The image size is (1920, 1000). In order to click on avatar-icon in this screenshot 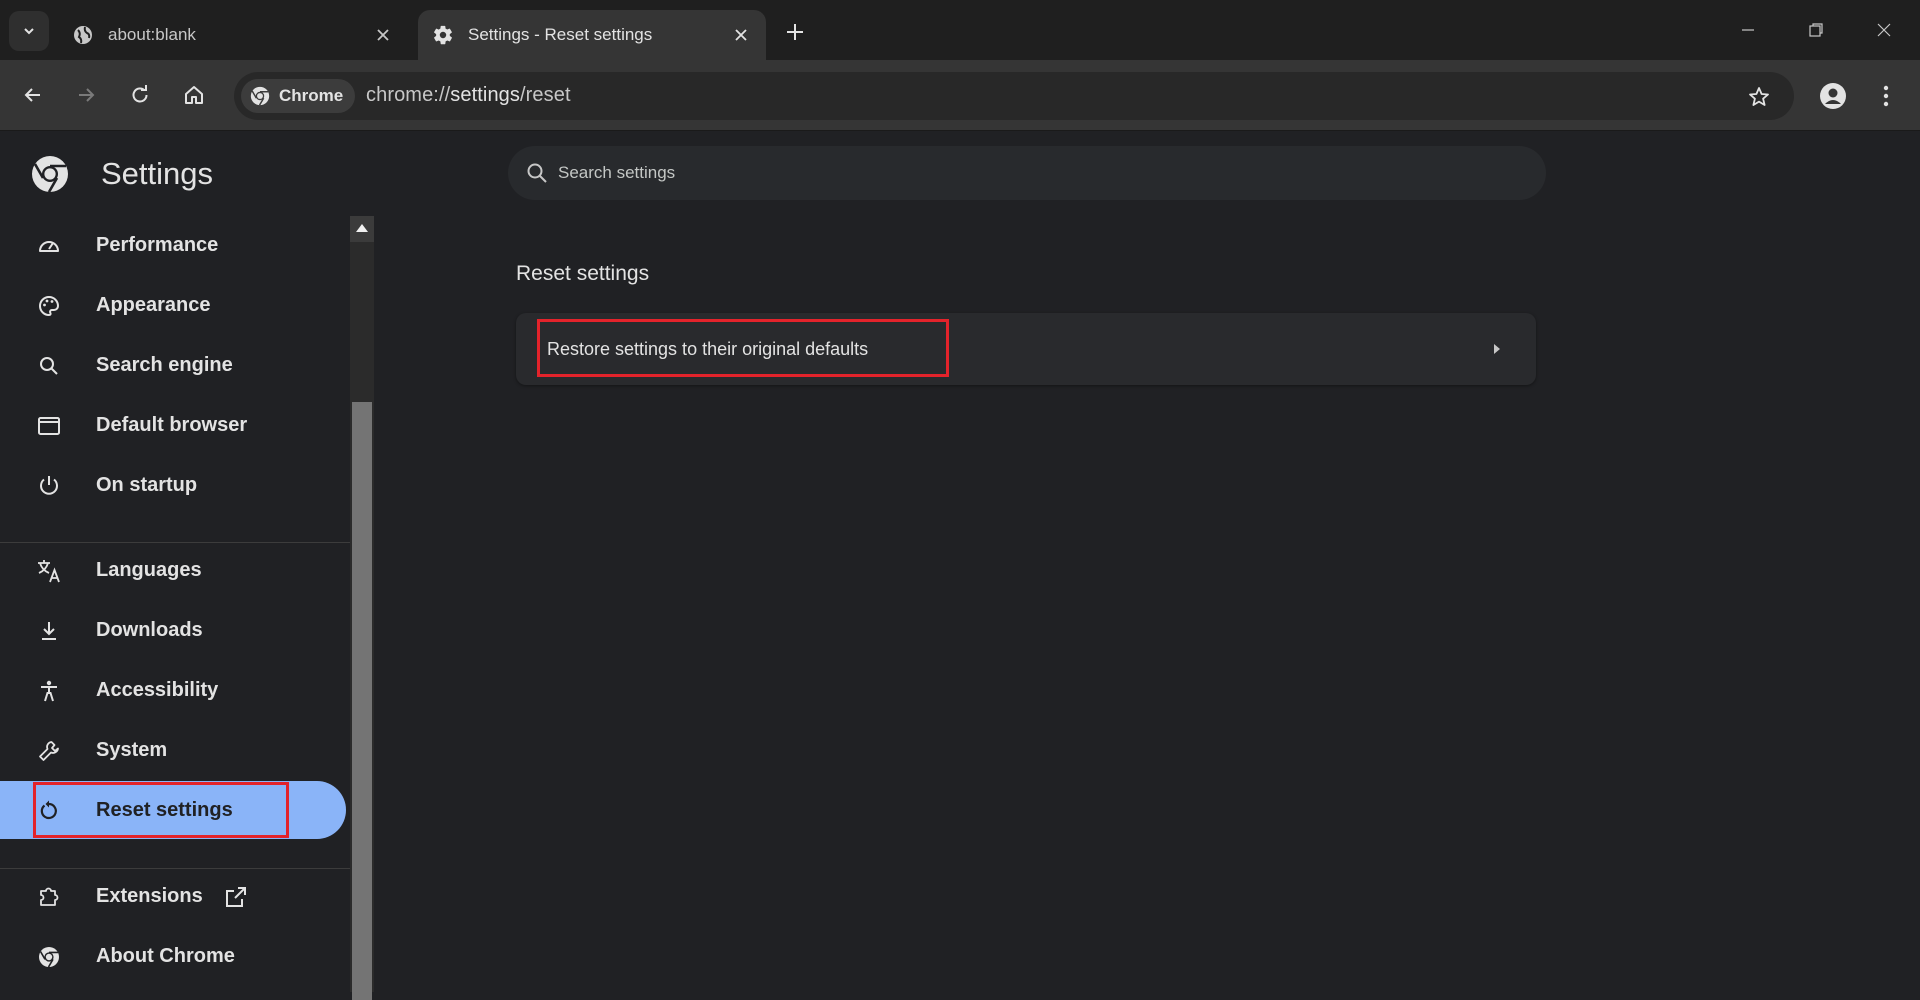, I will do `click(1833, 96)`.